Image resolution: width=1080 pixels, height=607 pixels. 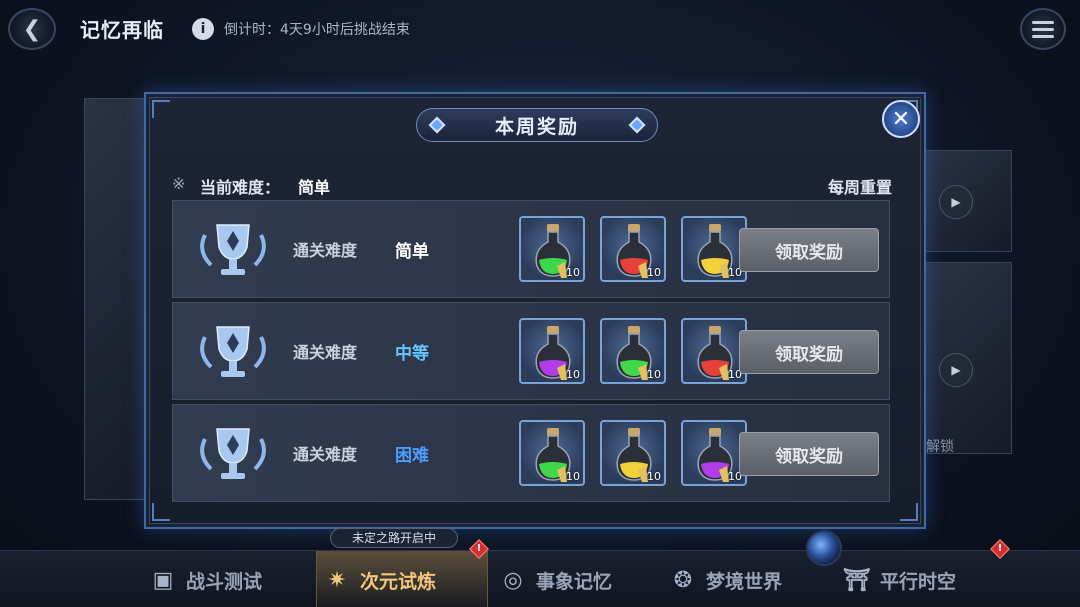 What do you see at coordinates (1043, 22) in the screenshot?
I see `menu-icon` at bounding box center [1043, 22].